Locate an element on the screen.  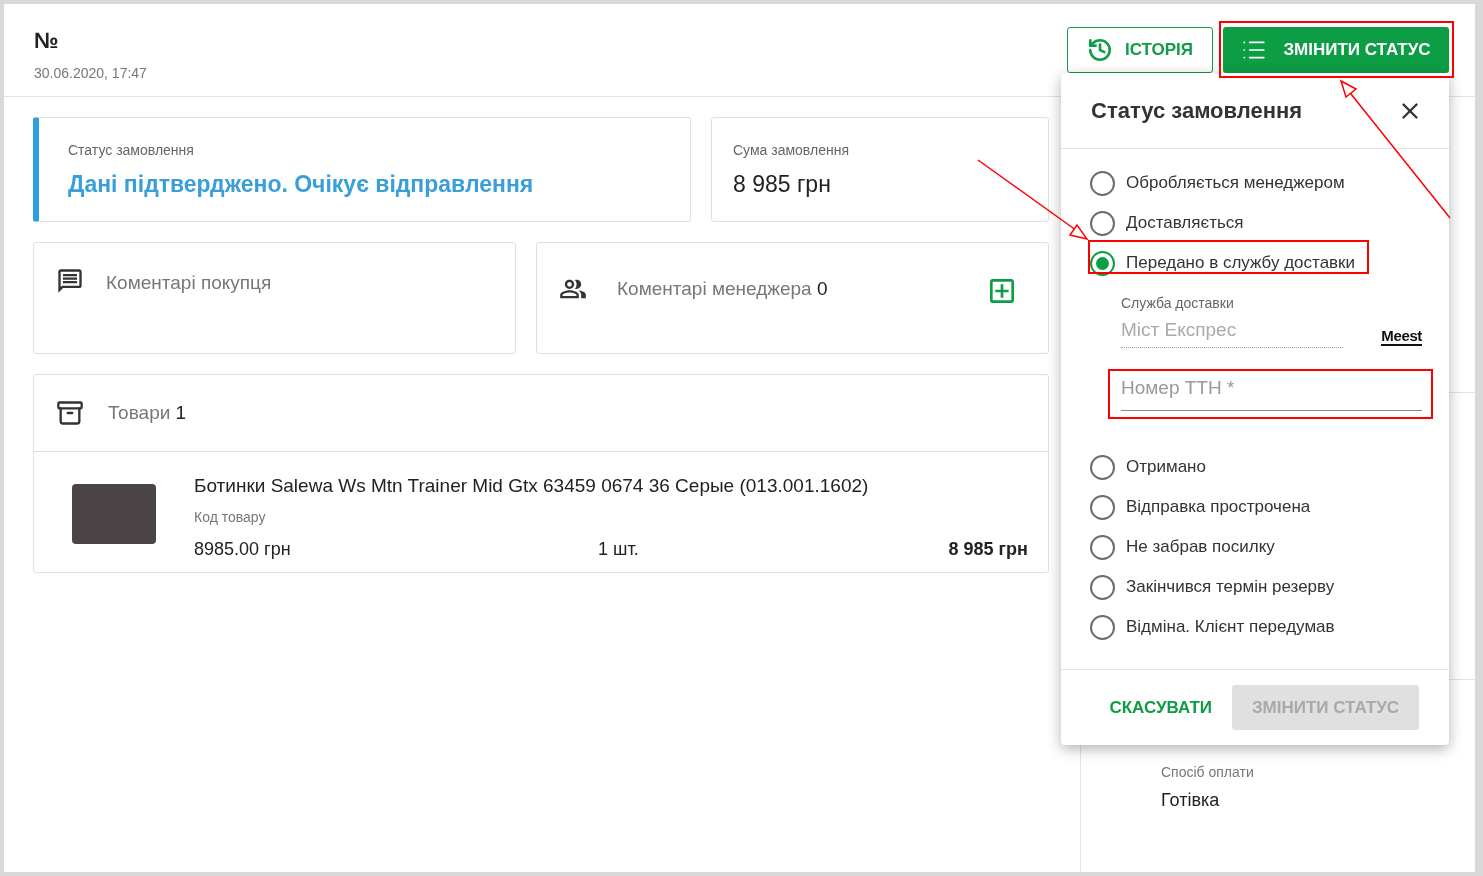
status-value: Дані підтверджено. Очікує відправлення is located at coordinates (301, 184).